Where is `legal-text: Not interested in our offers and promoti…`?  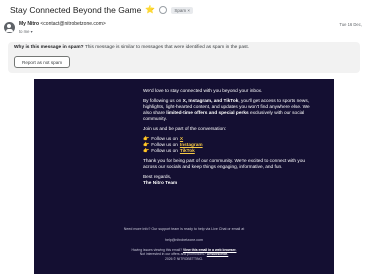
legal-text: Not interested in our offers and promoti… is located at coordinates (173, 254).